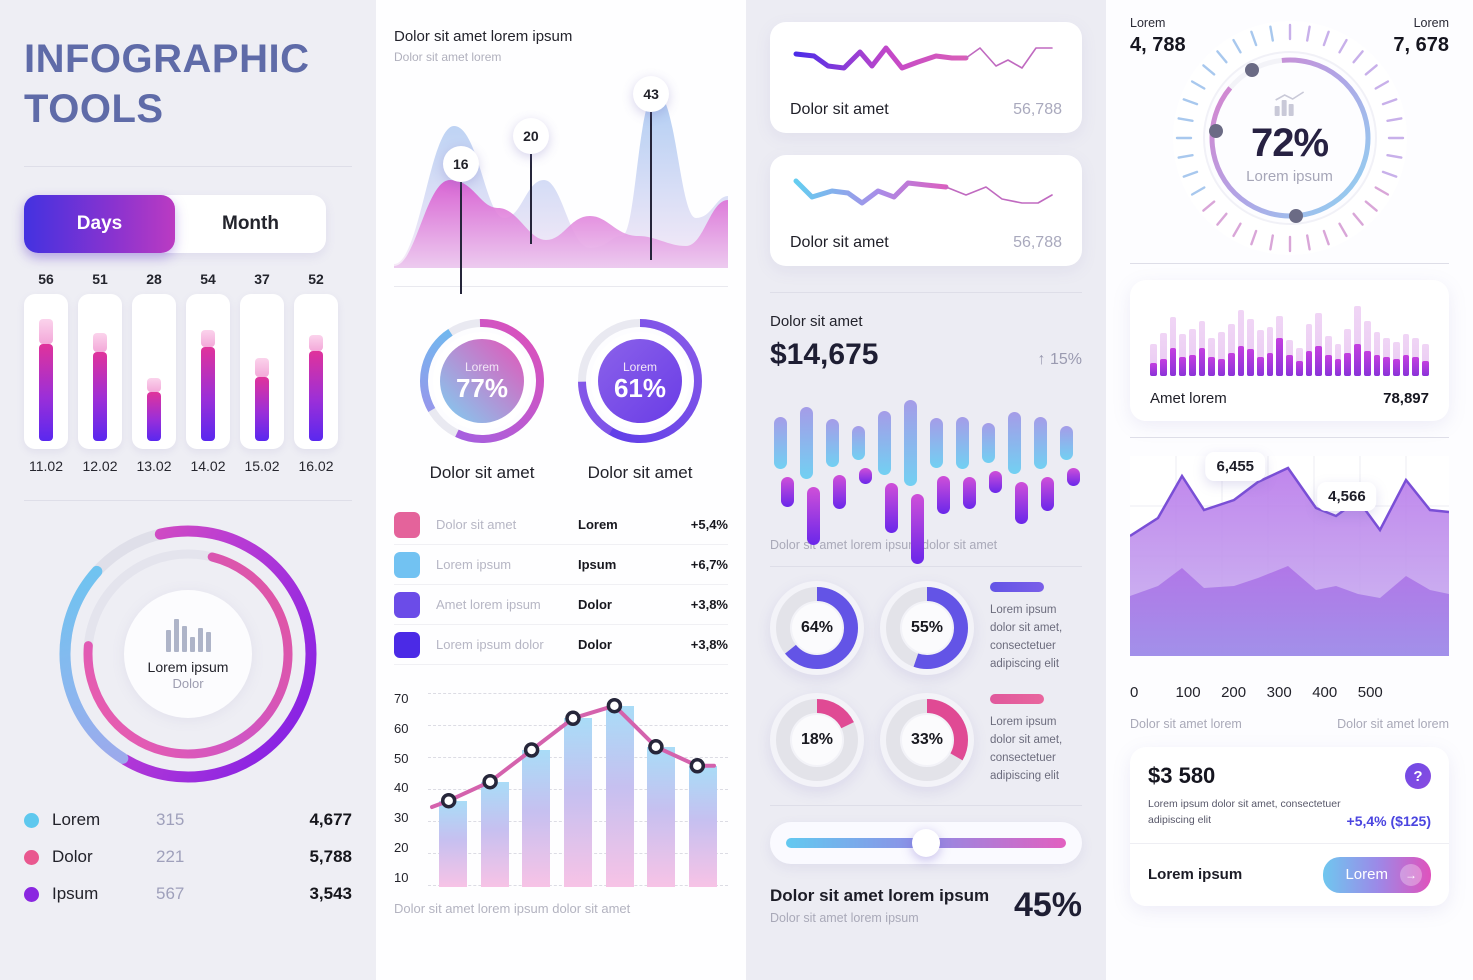 The image size is (1473, 980). What do you see at coordinates (167, 84) in the screenshot?
I see `page-title: INFOGRAPHIC TOOLS` at bounding box center [167, 84].